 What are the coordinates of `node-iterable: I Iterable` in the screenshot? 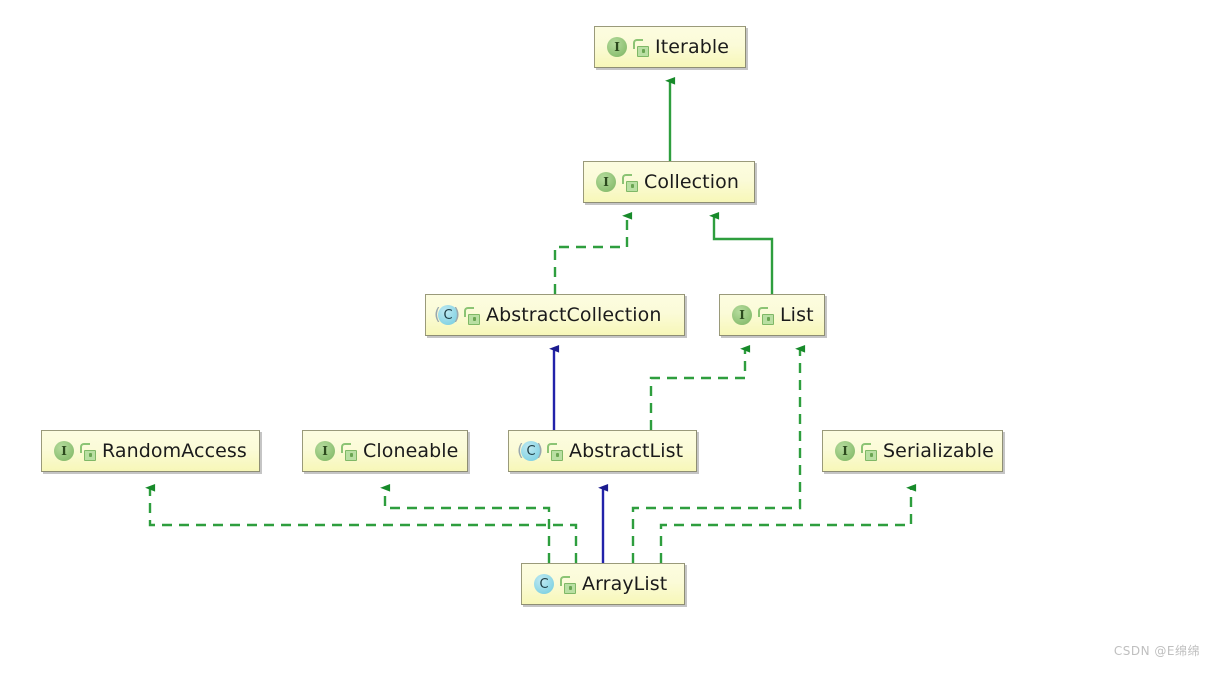 It's located at (670, 47).